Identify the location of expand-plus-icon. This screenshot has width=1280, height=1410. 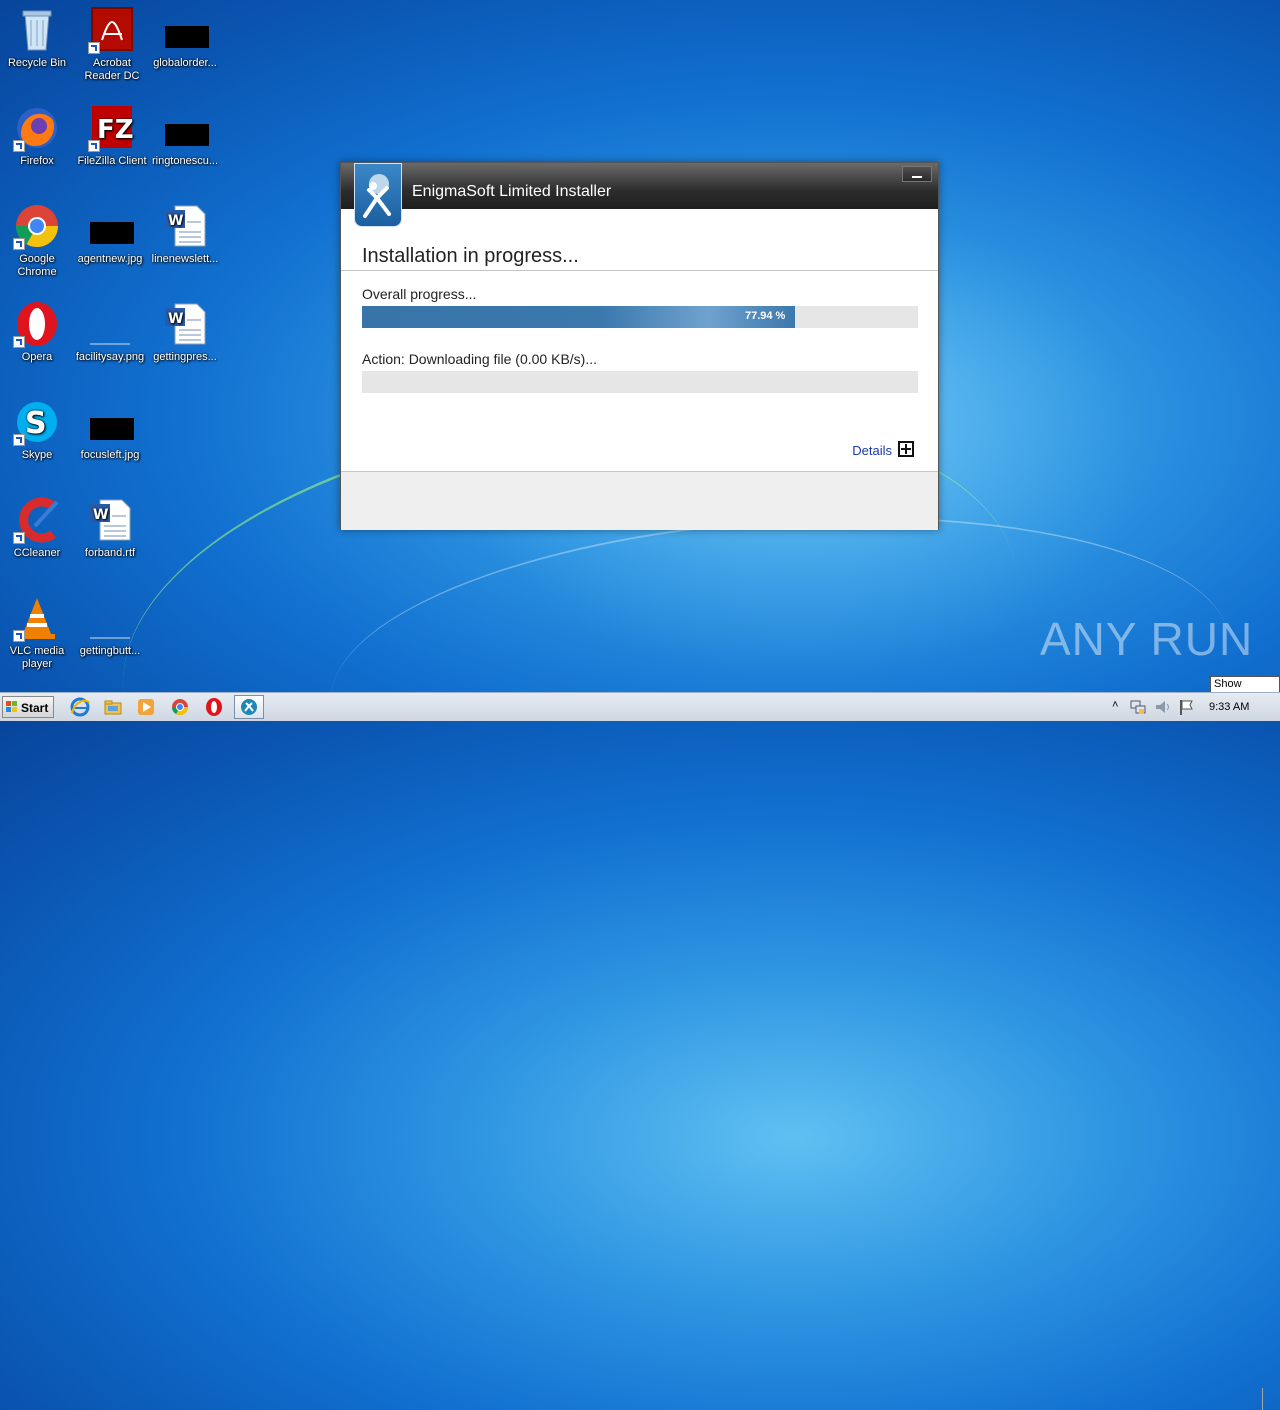
(906, 449).